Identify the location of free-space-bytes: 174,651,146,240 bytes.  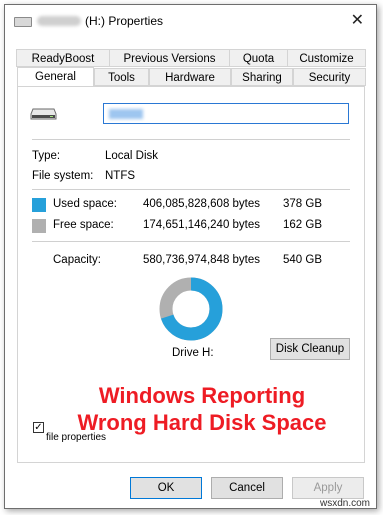
(202, 225).